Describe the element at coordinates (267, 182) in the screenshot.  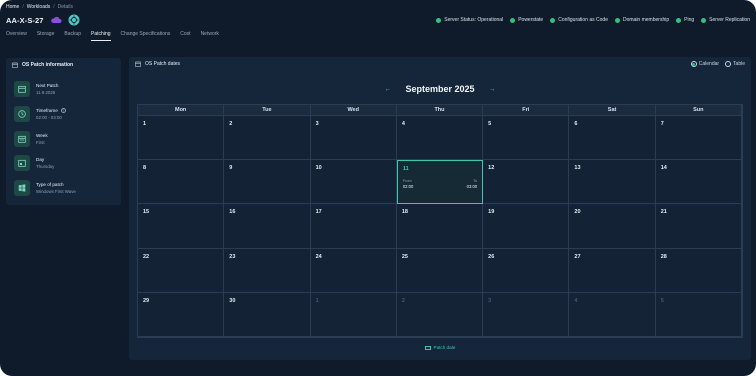
I see `calendar-day: 9` at that location.